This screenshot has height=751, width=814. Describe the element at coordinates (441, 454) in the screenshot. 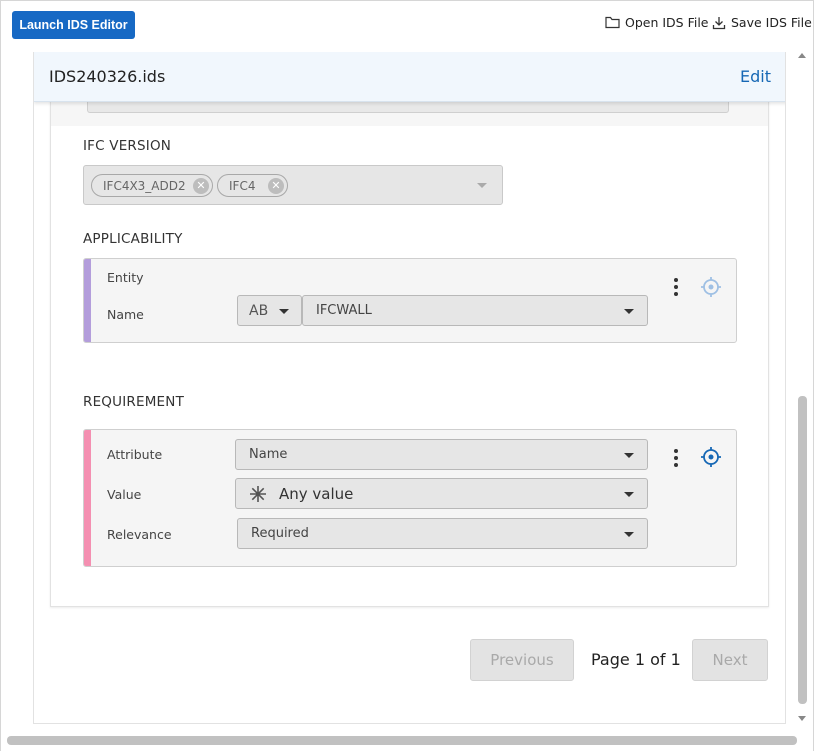

I see `attribute-dropdown: Name` at that location.